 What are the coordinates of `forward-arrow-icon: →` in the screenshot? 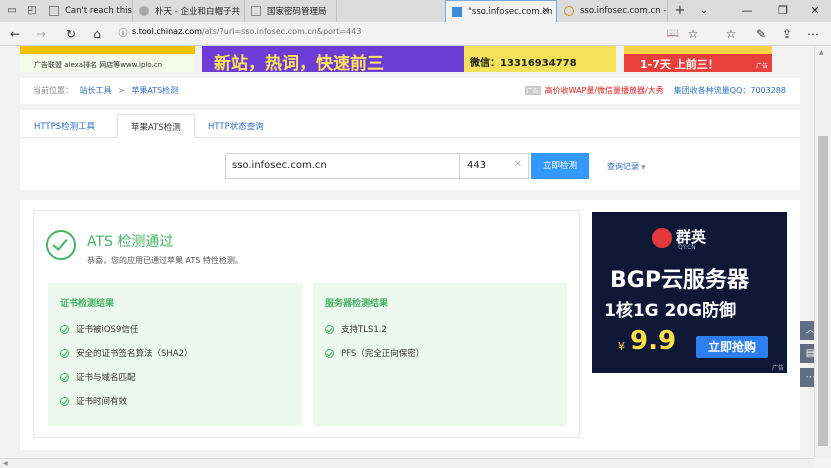 It's located at (41, 34).